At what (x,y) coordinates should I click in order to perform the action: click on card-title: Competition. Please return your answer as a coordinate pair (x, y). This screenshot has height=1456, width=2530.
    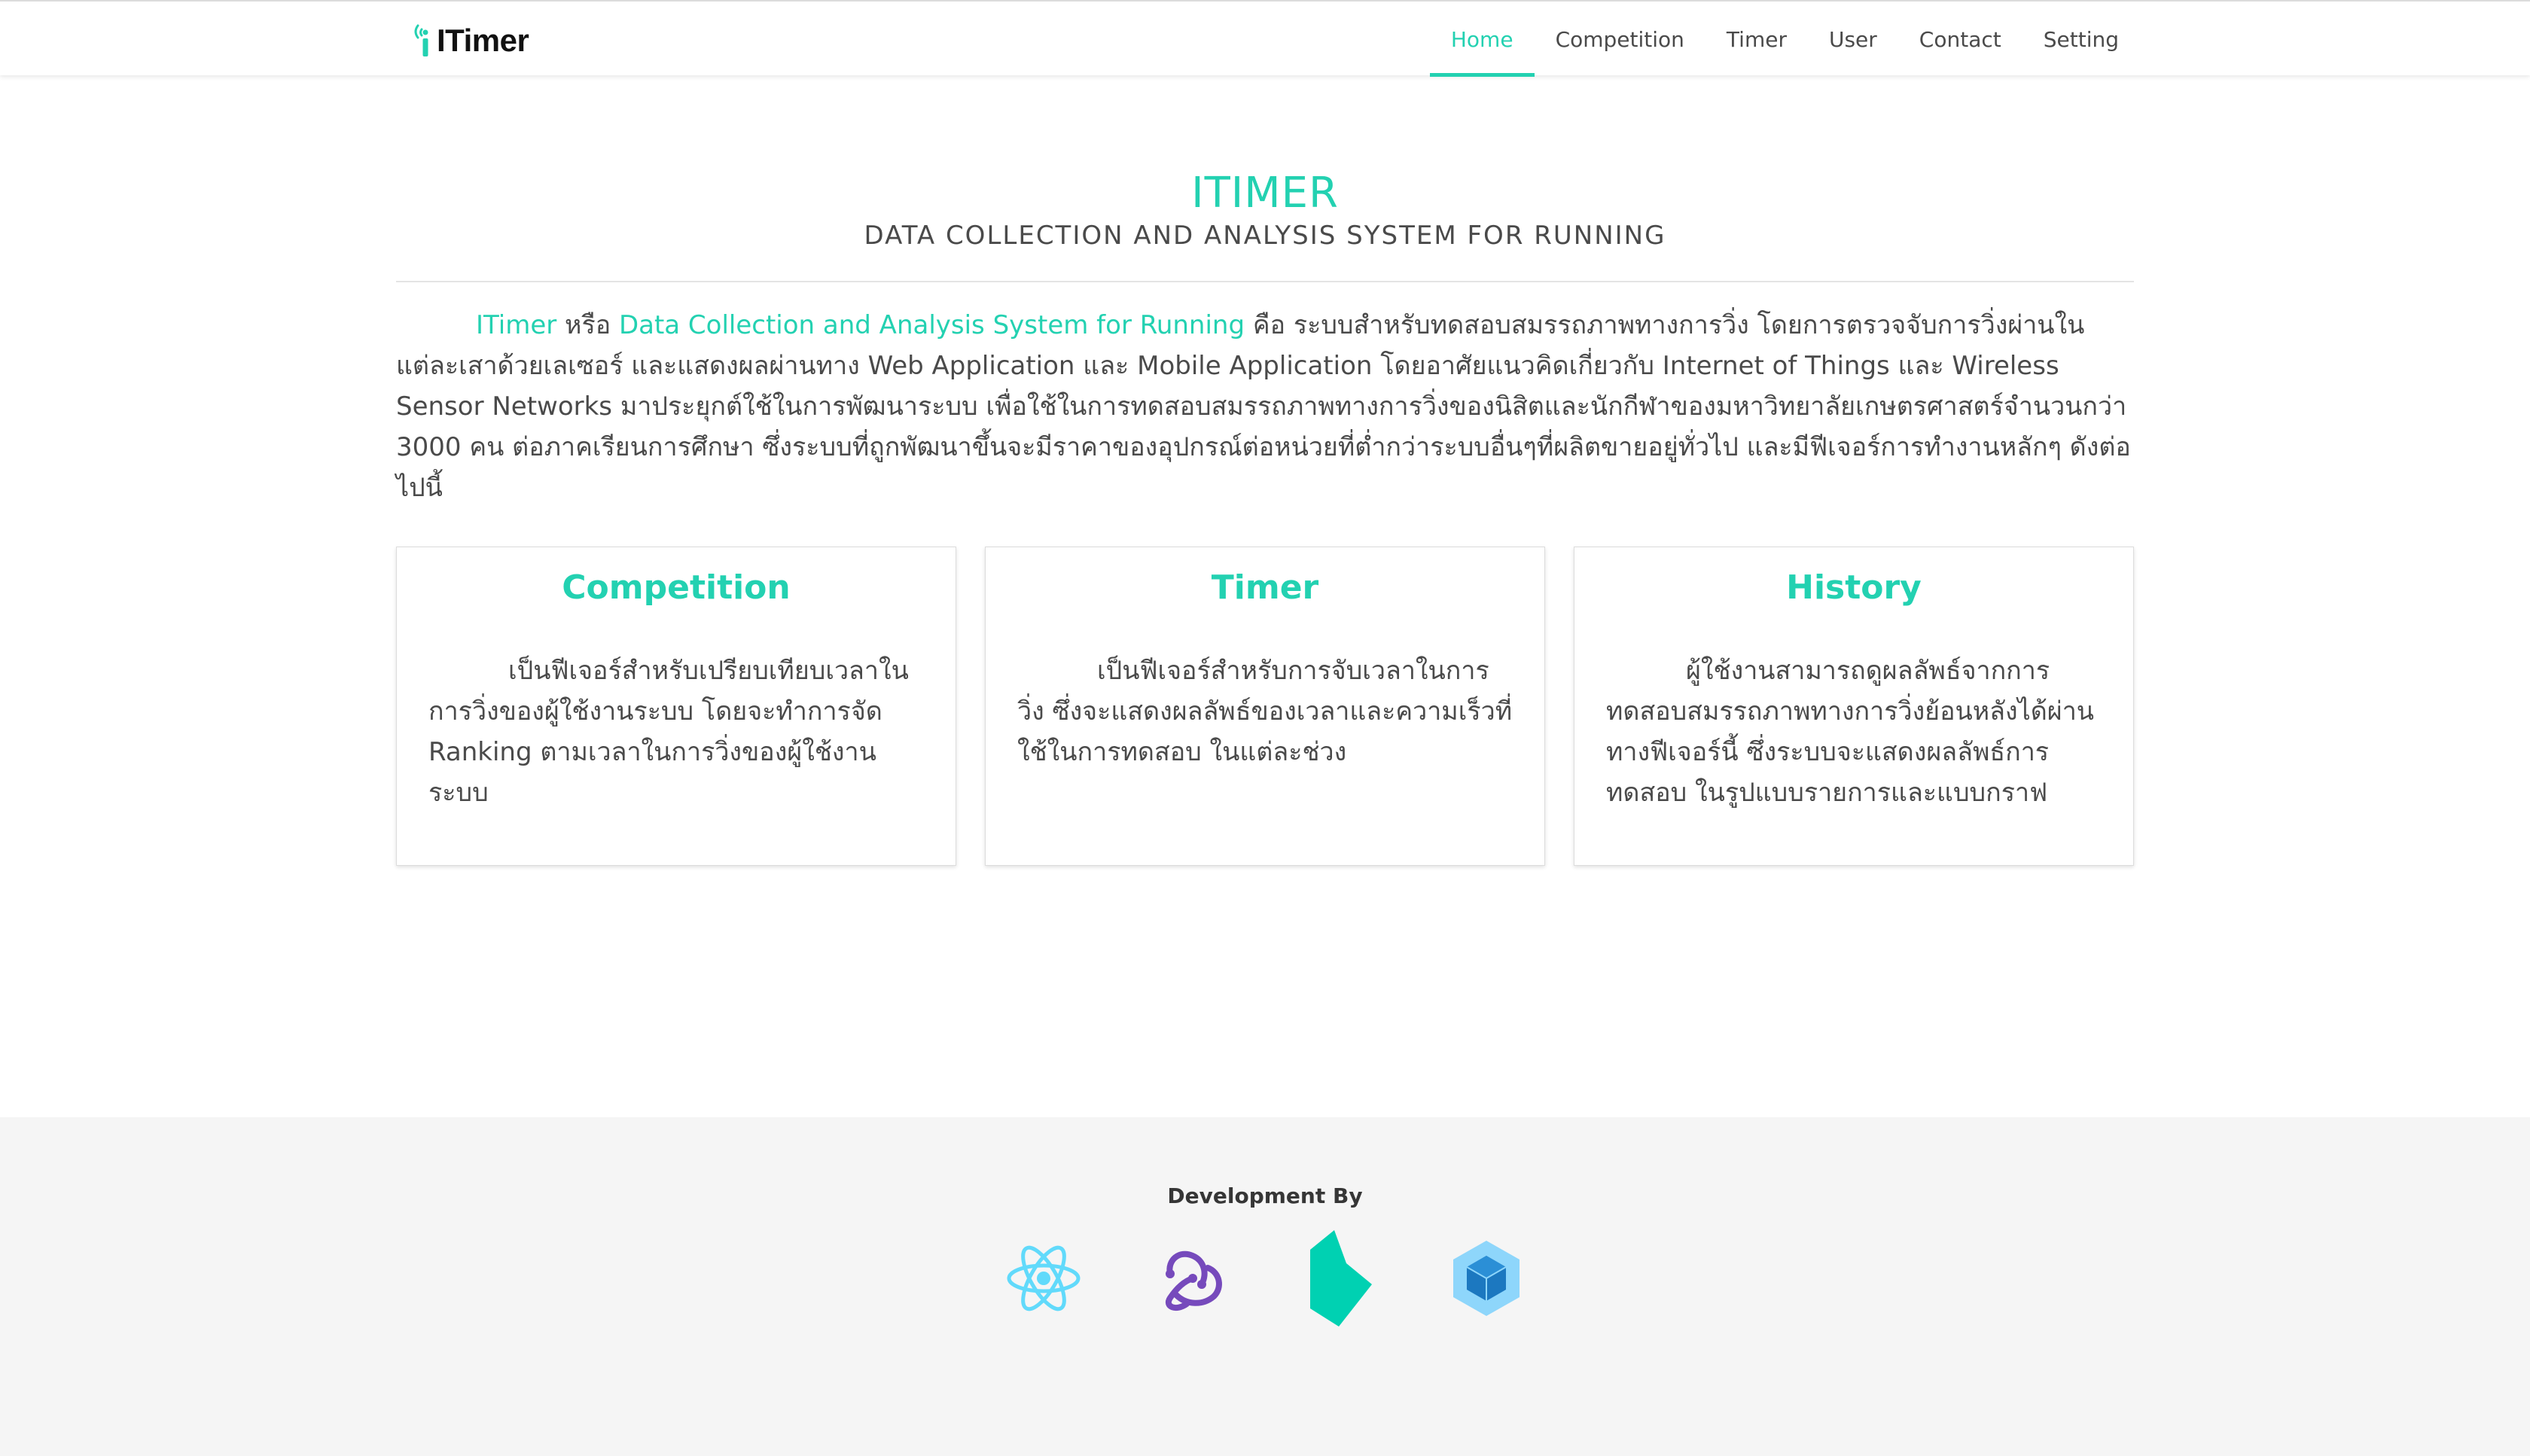
    Looking at the image, I should click on (677, 587).